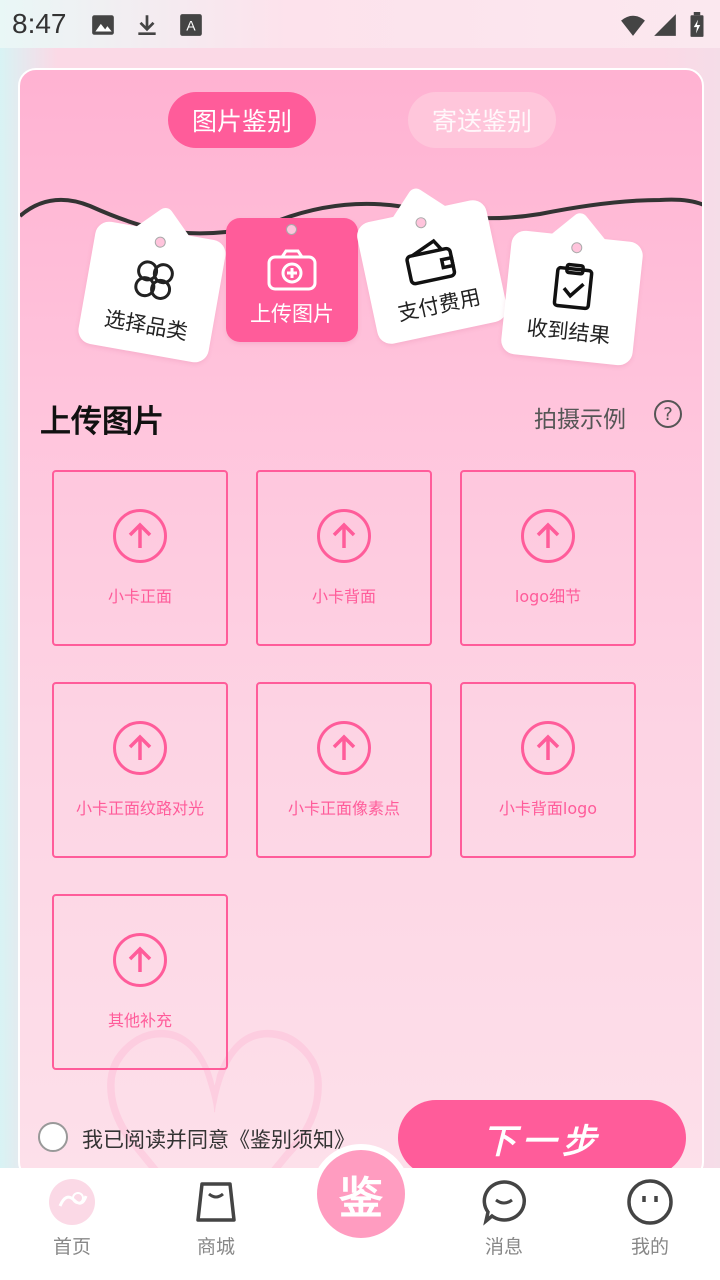 The width and height of the screenshot is (720, 1280). I want to click on status-time: 8:47, so click(39, 23).